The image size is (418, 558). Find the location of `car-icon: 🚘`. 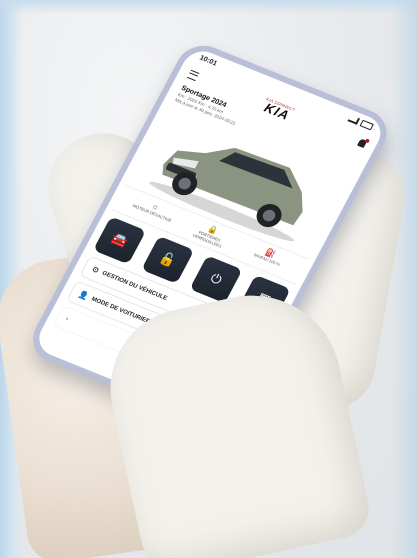

car-icon: 🚘 is located at coordinates (119, 240).